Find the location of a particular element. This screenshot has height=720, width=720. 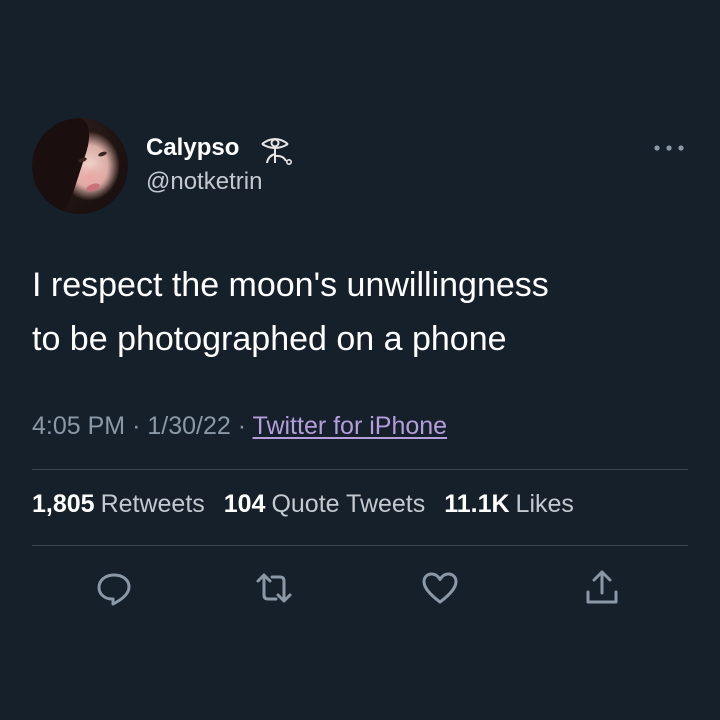

retweet-icon is located at coordinates (274, 588).